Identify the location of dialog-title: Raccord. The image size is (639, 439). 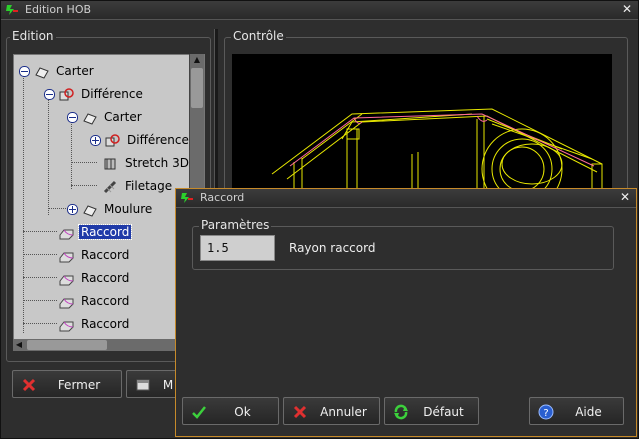
(222, 197).